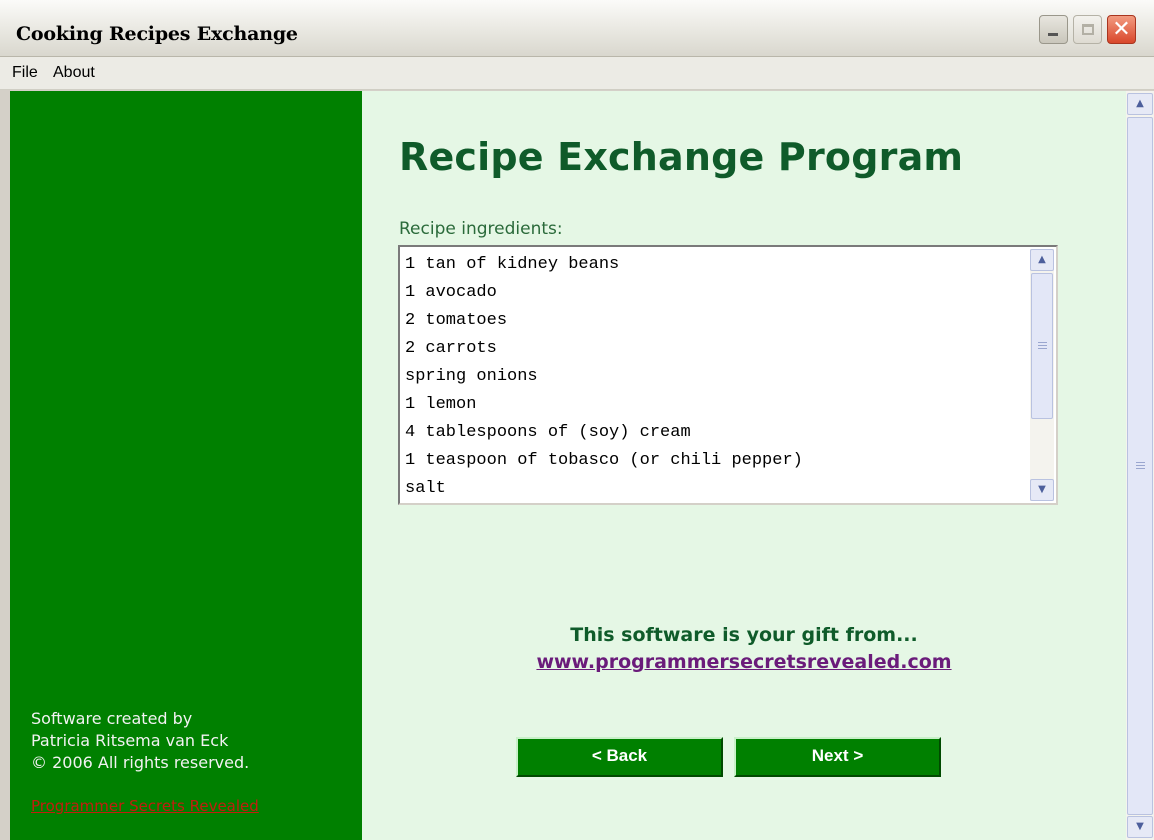 Image resolution: width=1154 pixels, height=840 pixels. I want to click on page-title: Recipe Exchange Program, so click(681, 157).